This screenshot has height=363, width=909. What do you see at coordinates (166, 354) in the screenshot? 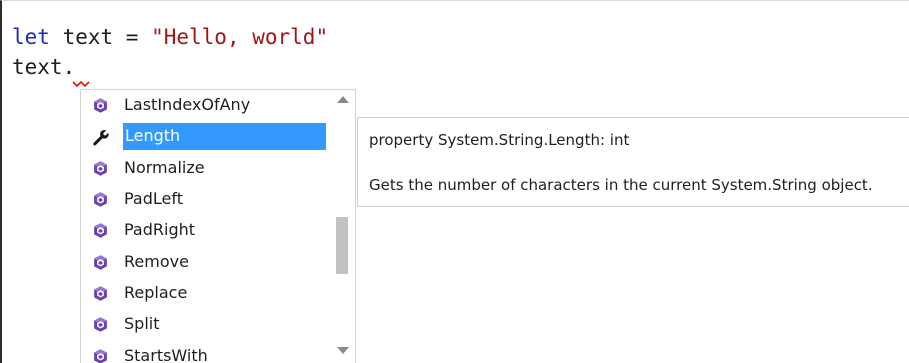
I see `completion-item-label: StartsWith` at bounding box center [166, 354].